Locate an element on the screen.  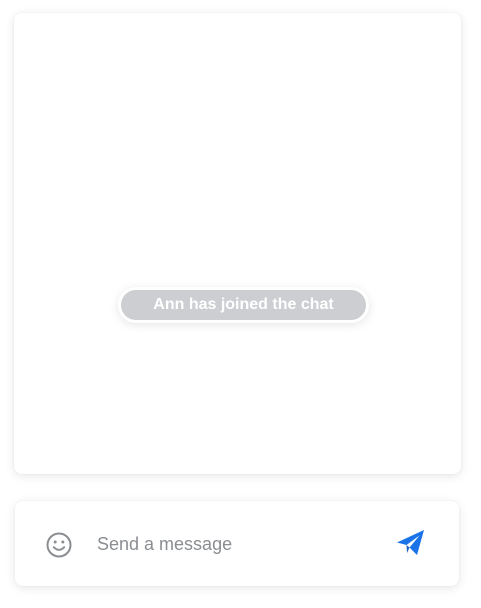
message-input is located at coordinates (242, 544).